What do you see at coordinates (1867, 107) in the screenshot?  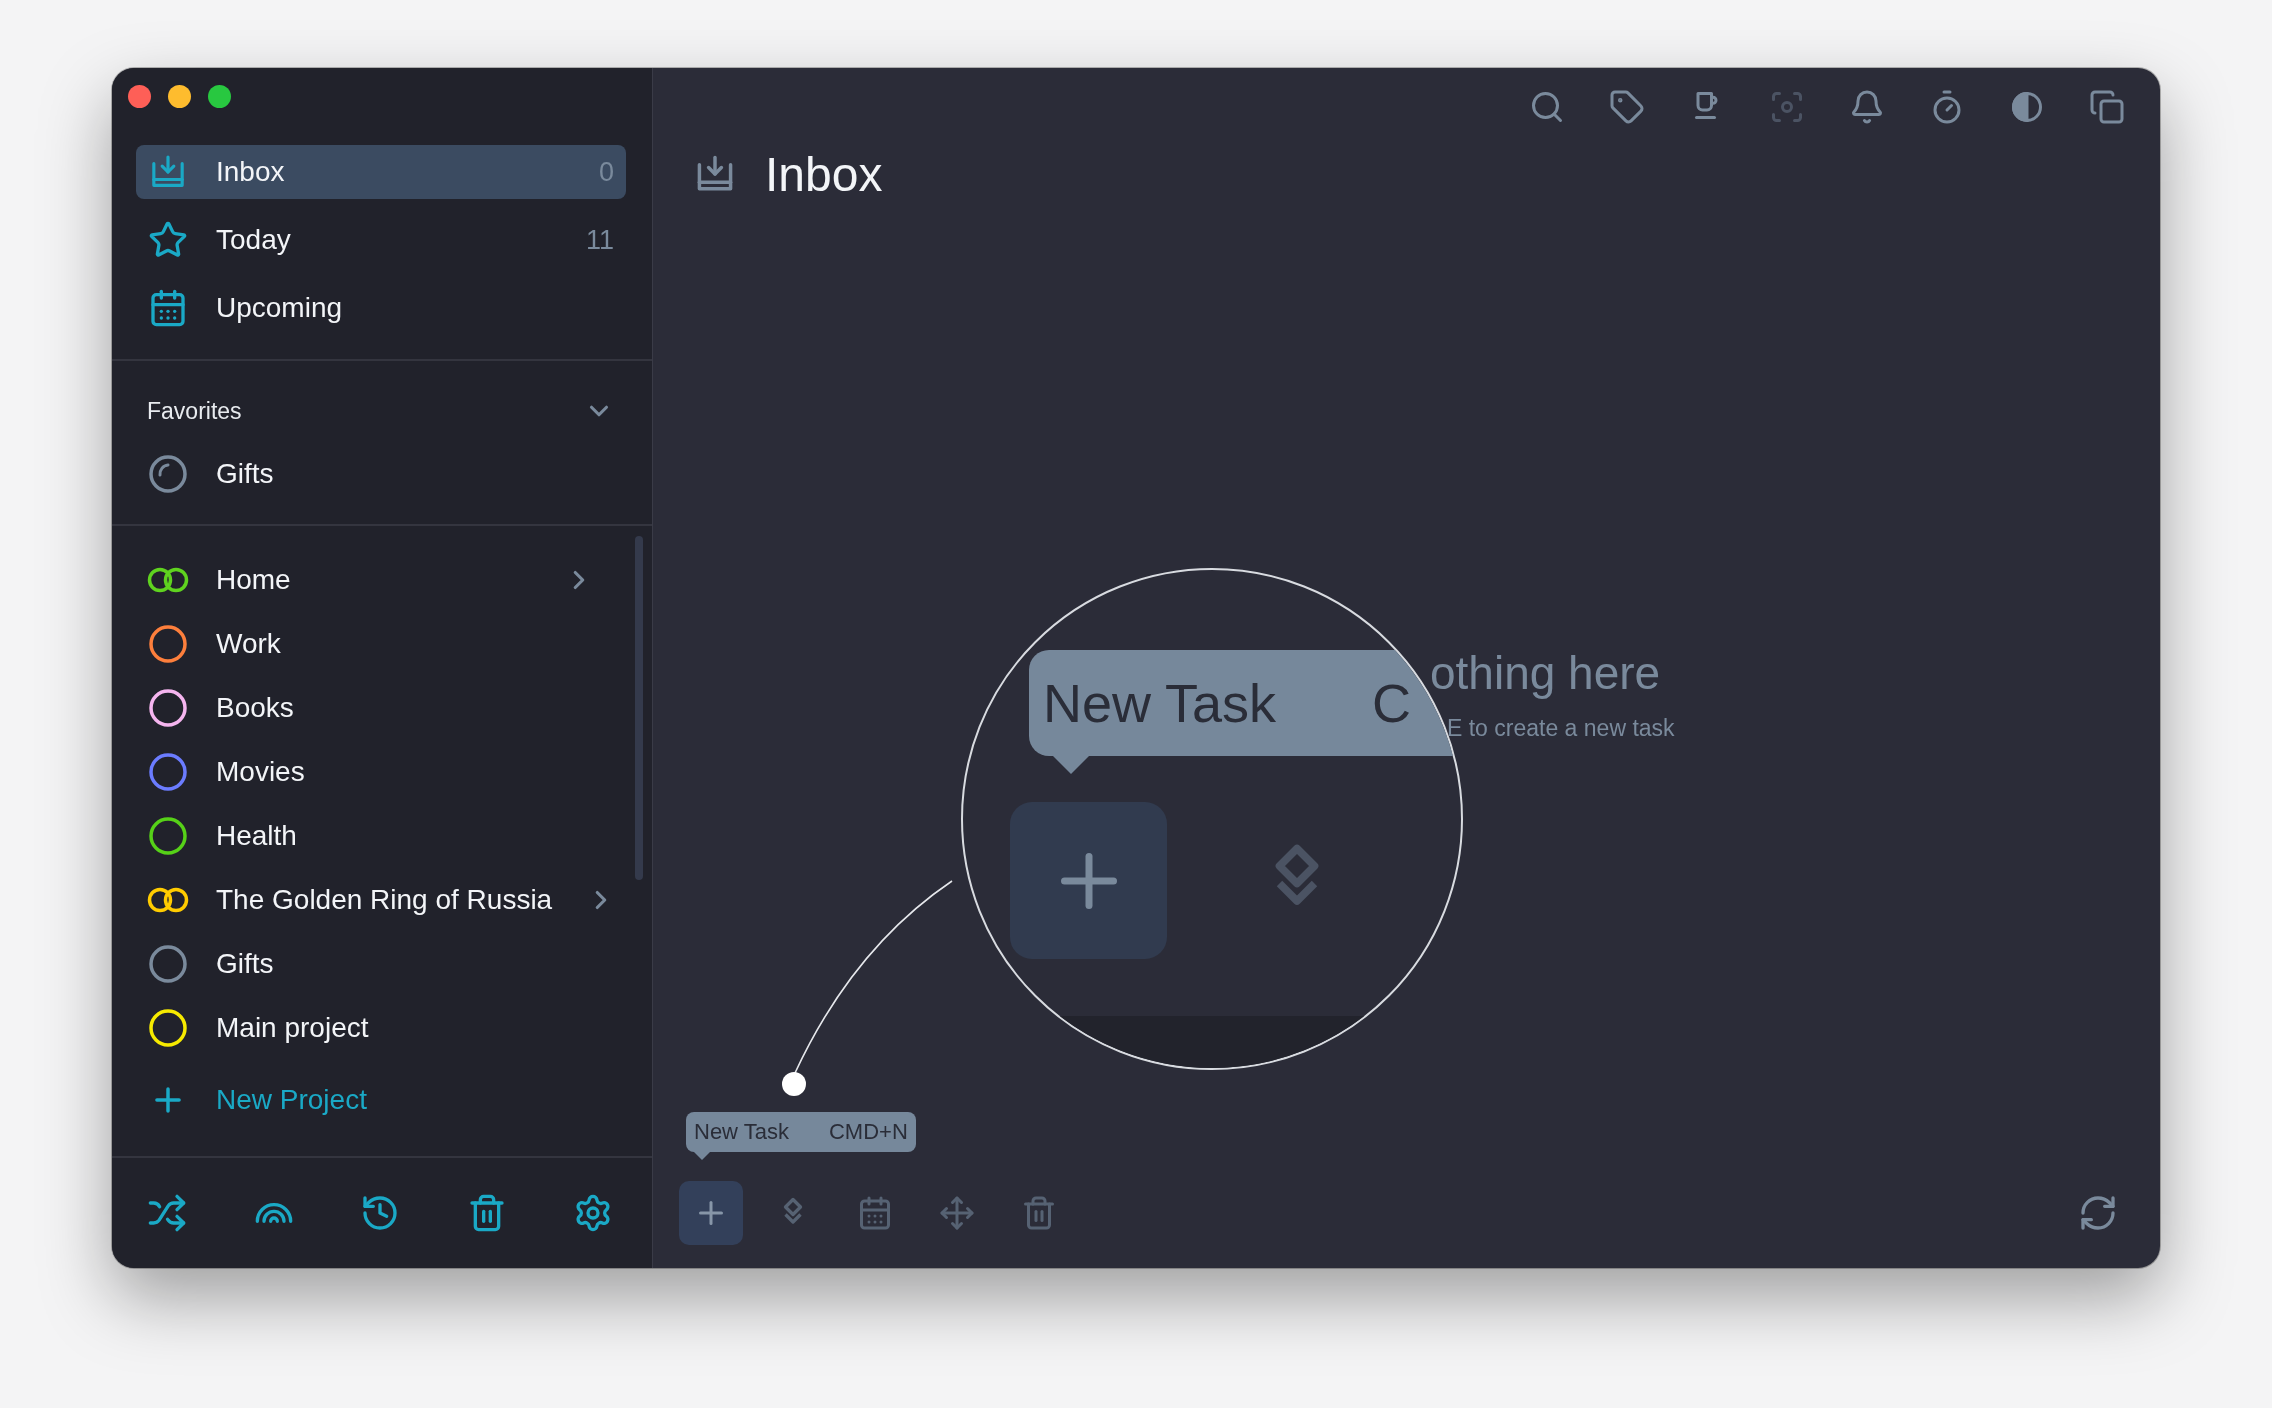 I see `bell-icon` at bounding box center [1867, 107].